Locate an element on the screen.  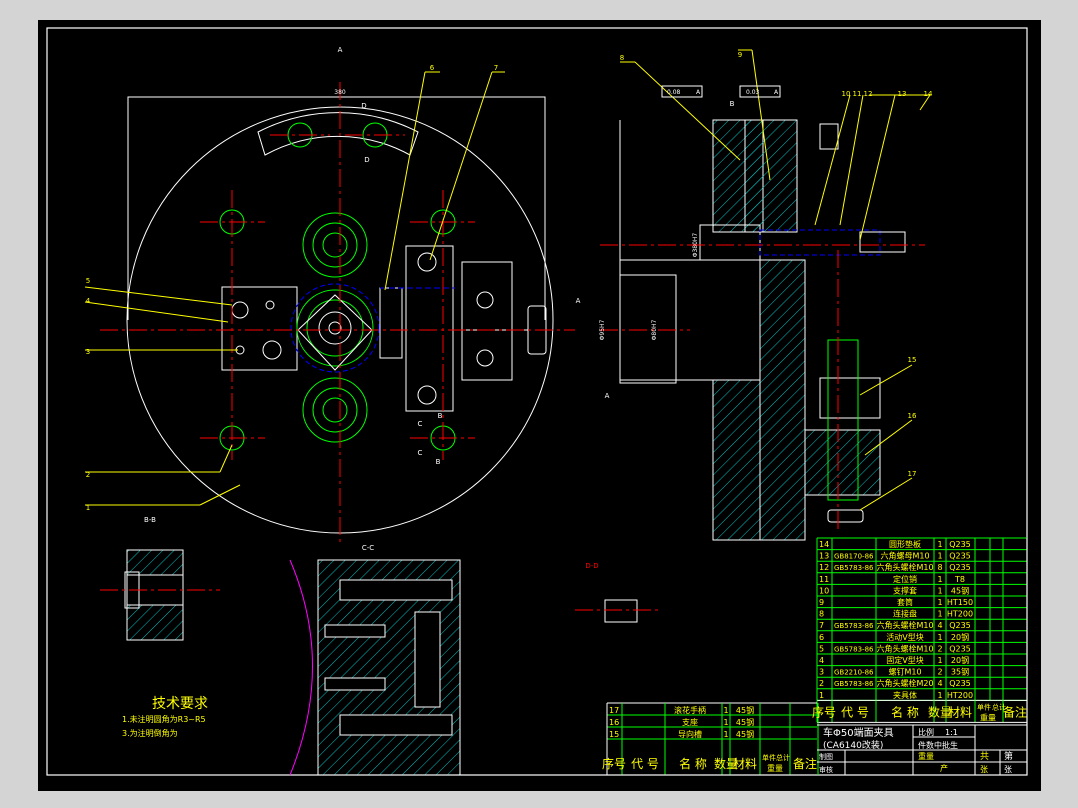
bom-name: 夹具体 is located at coordinates (905, 695).